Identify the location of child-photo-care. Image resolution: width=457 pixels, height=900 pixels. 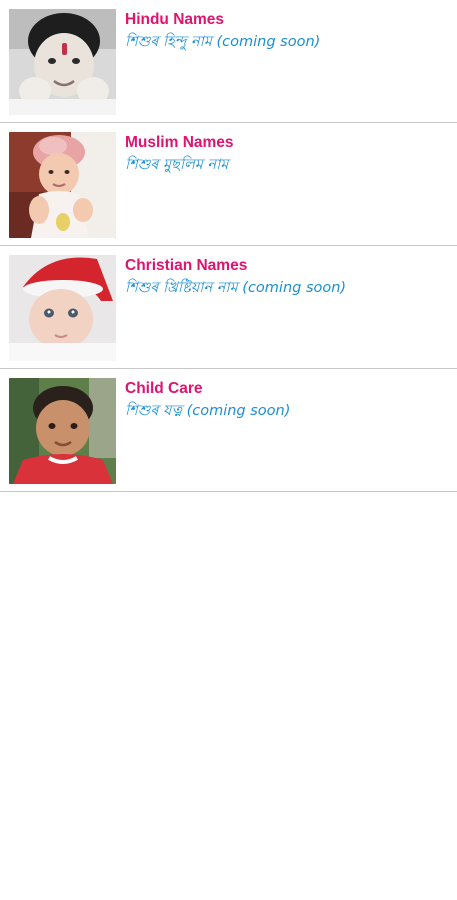
(62, 431).